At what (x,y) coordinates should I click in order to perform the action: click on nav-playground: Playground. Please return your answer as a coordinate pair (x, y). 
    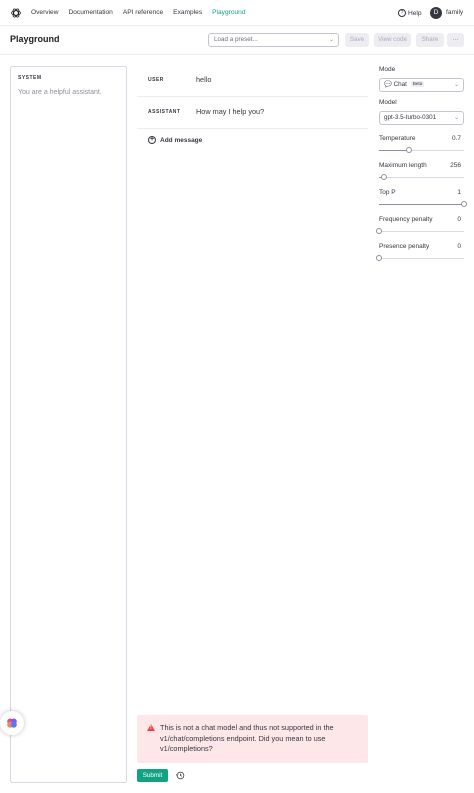
    Looking at the image, I should click on (228, 12).